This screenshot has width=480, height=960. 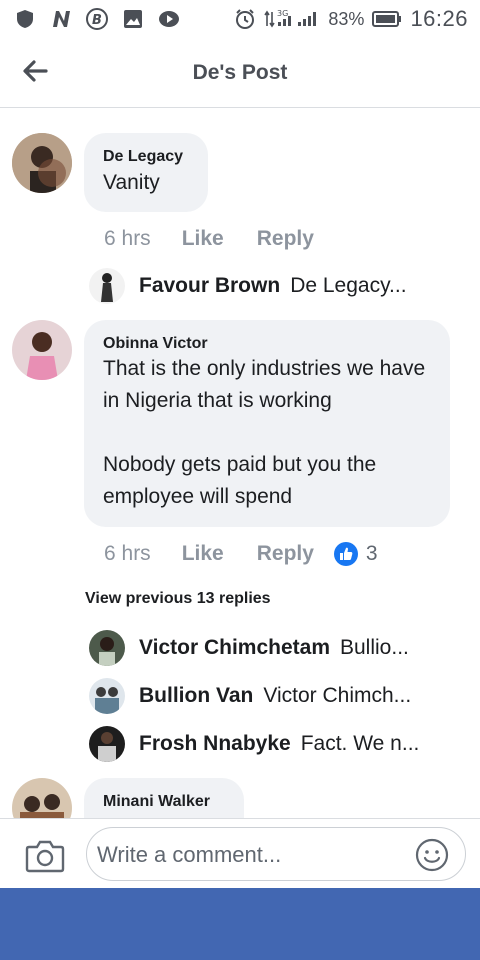 I want to click on reaction-count: 3, so click(x=371, y=553).